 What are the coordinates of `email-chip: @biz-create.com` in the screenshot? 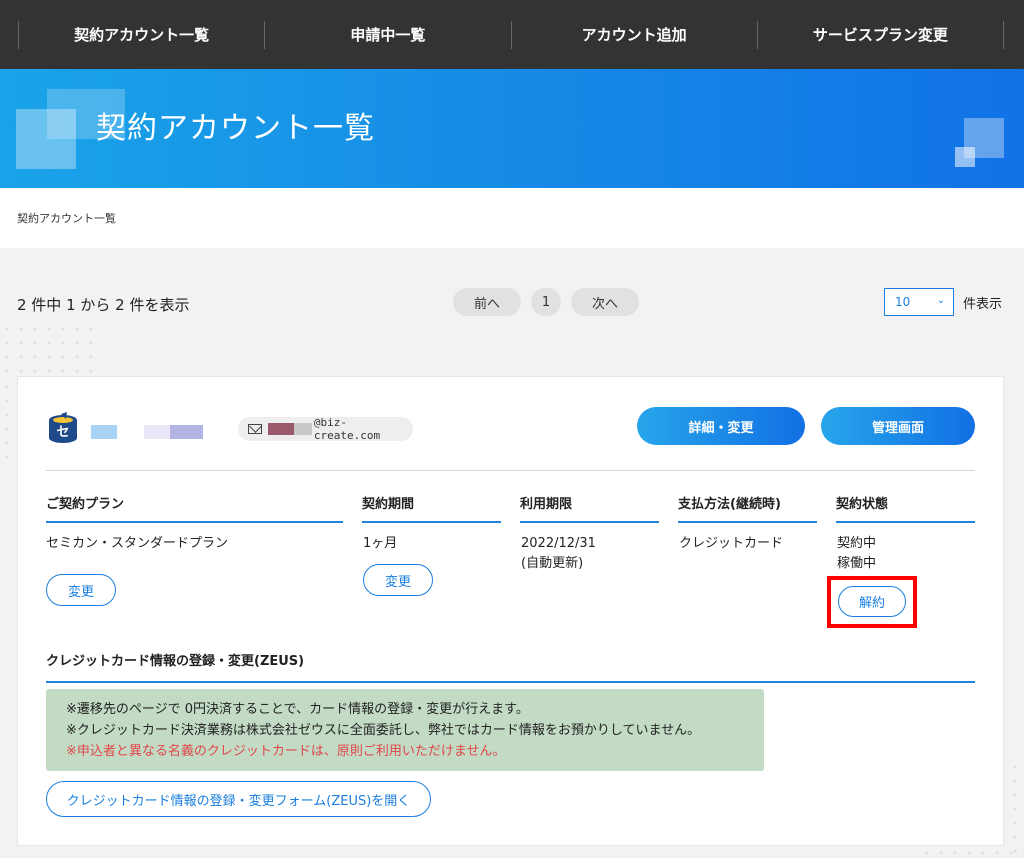 It's located at (325, 429).